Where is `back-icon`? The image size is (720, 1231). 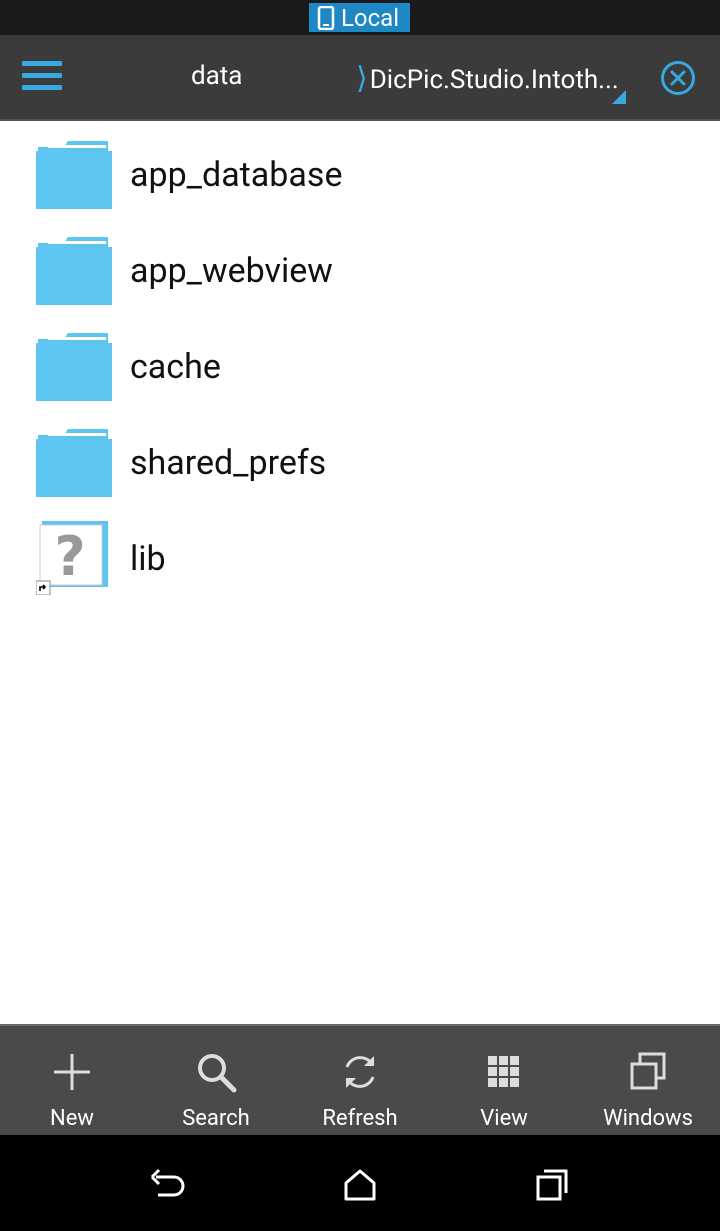
back-icon is located at coordinates (168, 1185).